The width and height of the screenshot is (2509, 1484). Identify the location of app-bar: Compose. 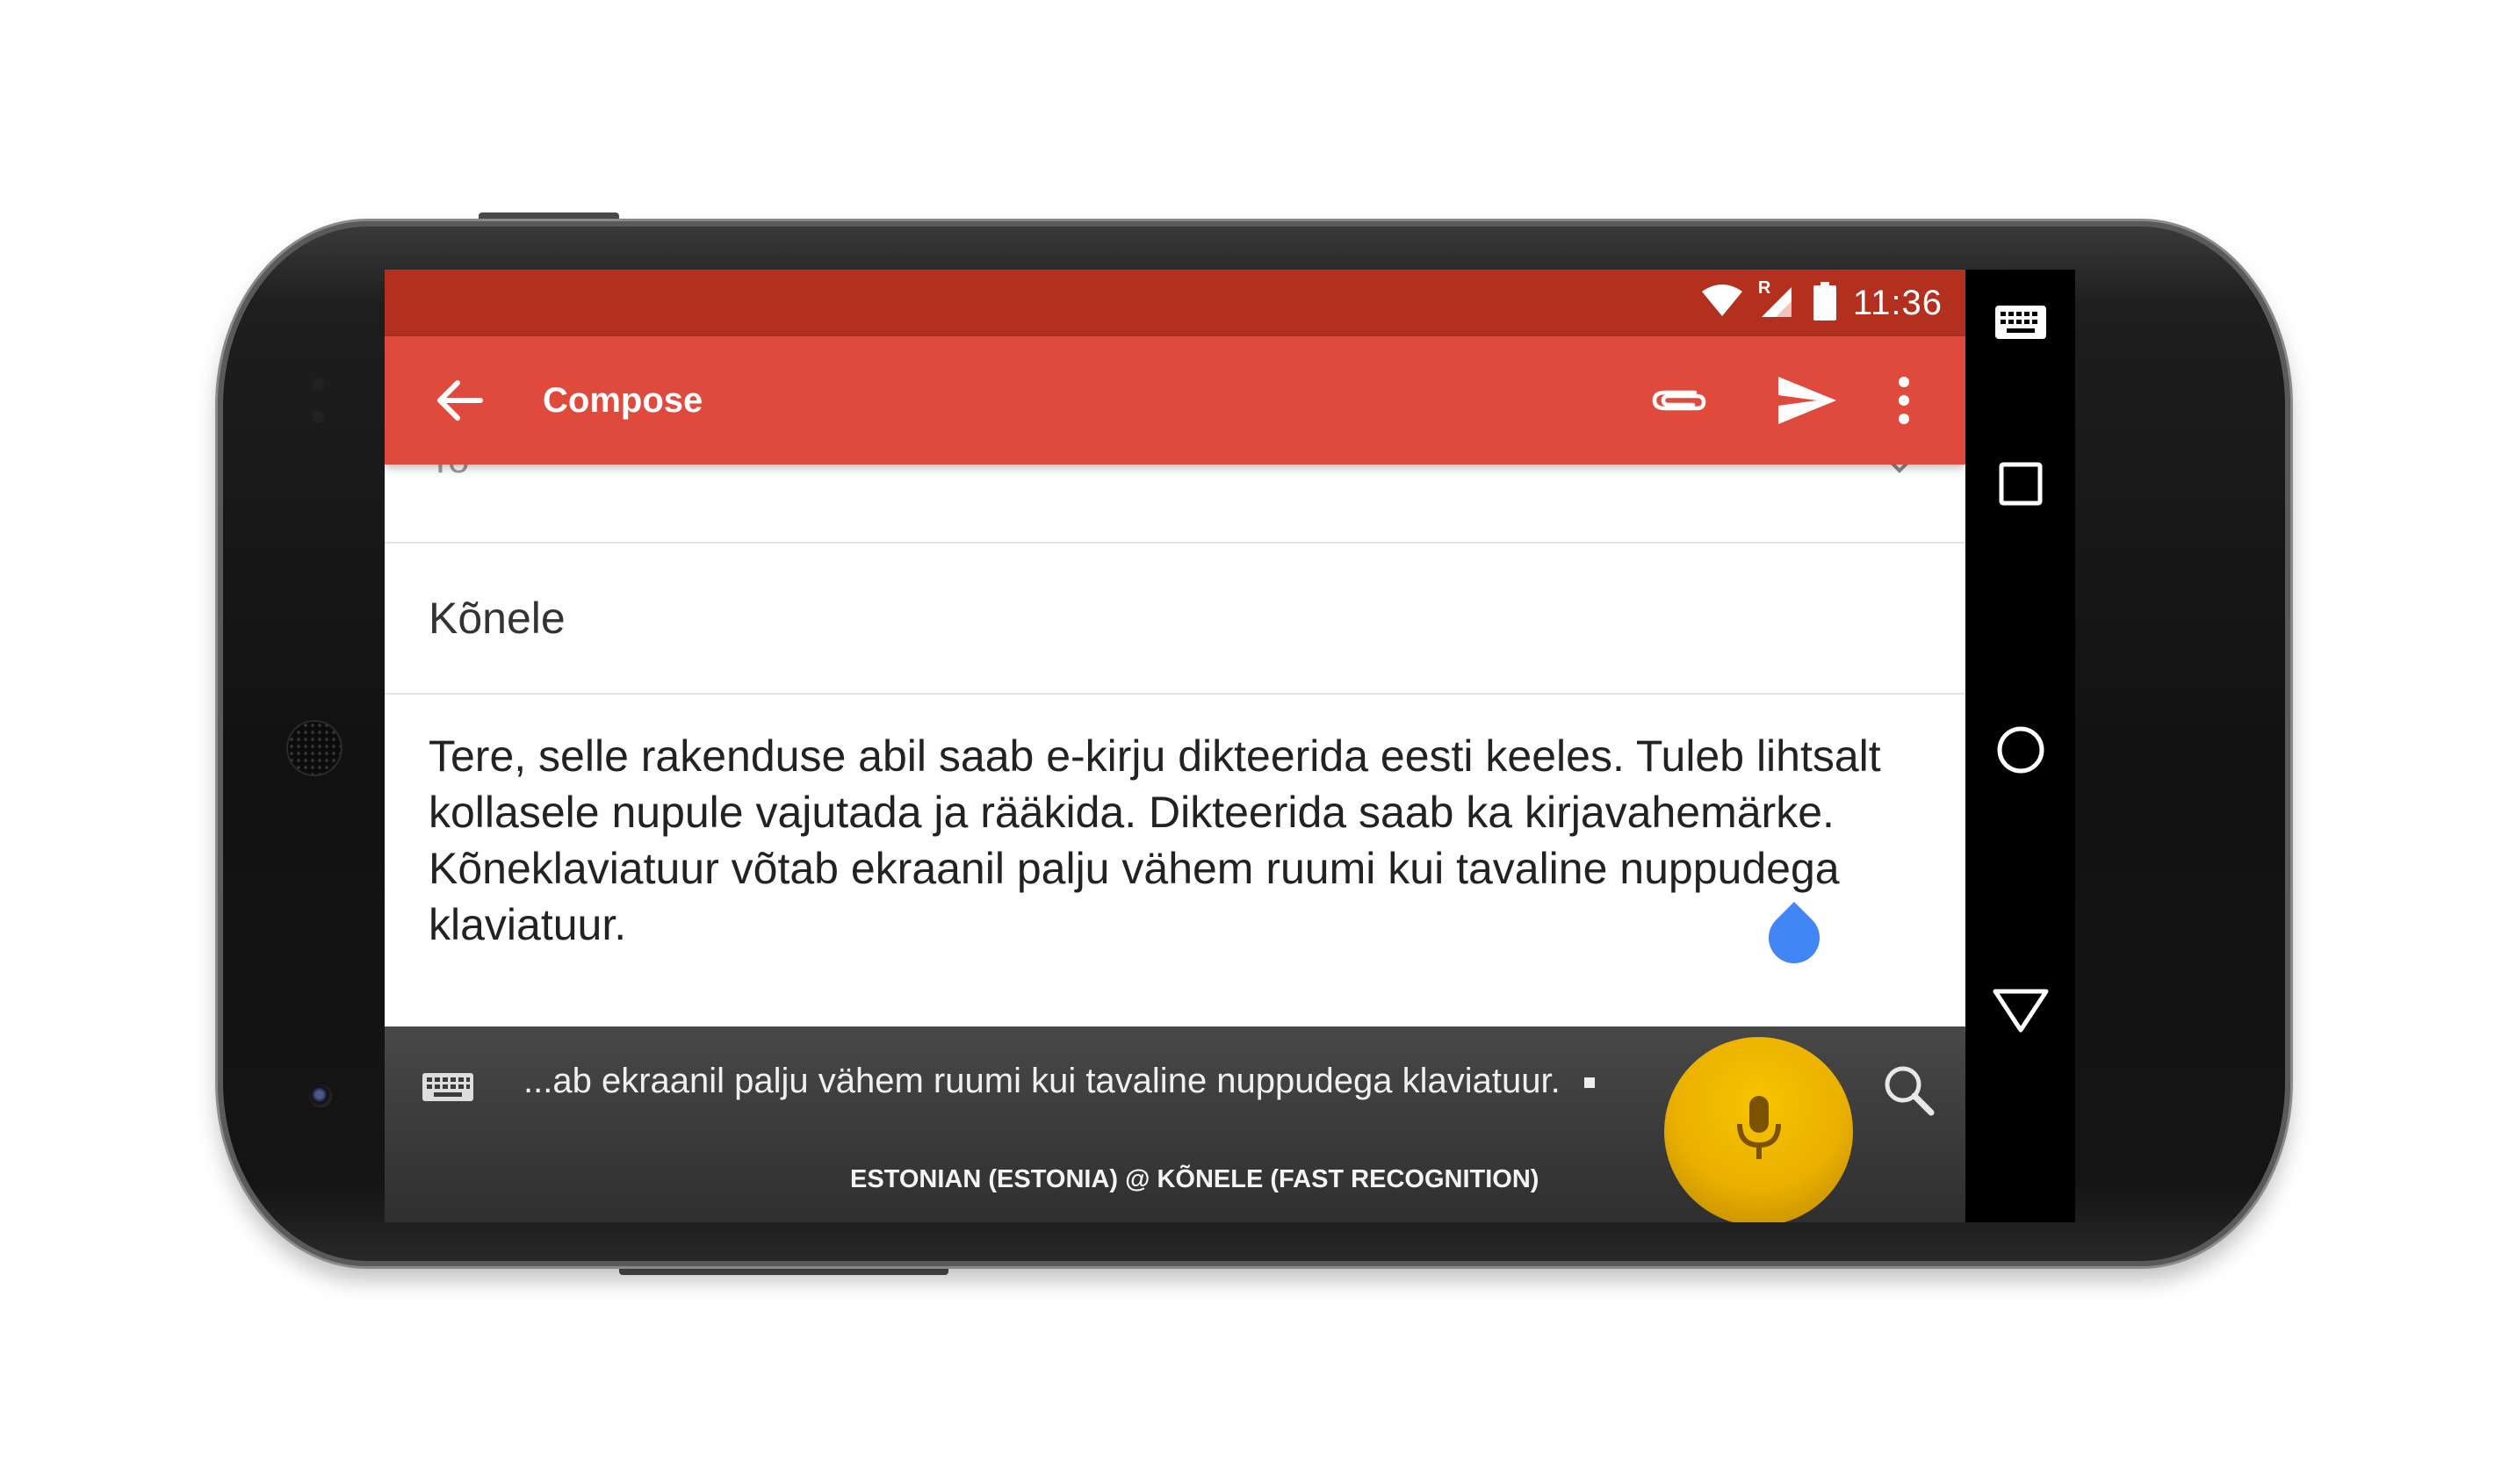
(1175, 400).